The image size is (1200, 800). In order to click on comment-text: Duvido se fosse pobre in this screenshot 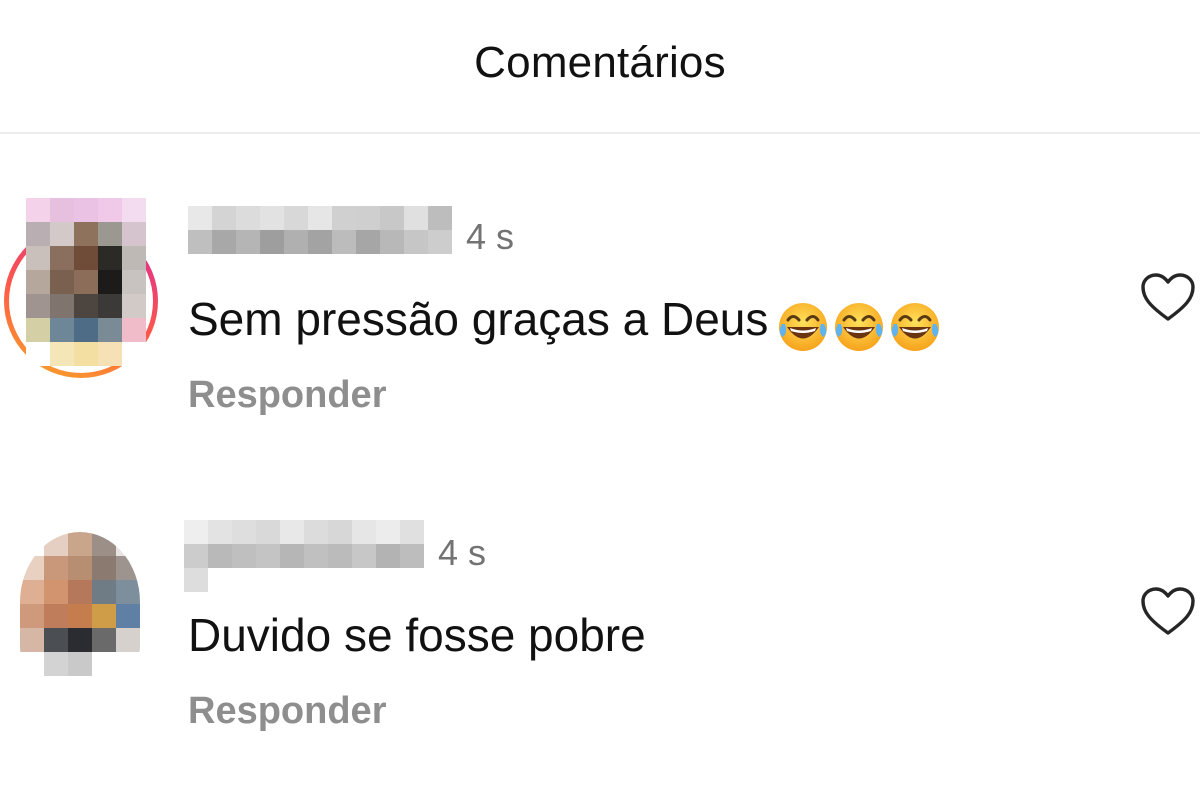, I will do `click(417, 635)`.